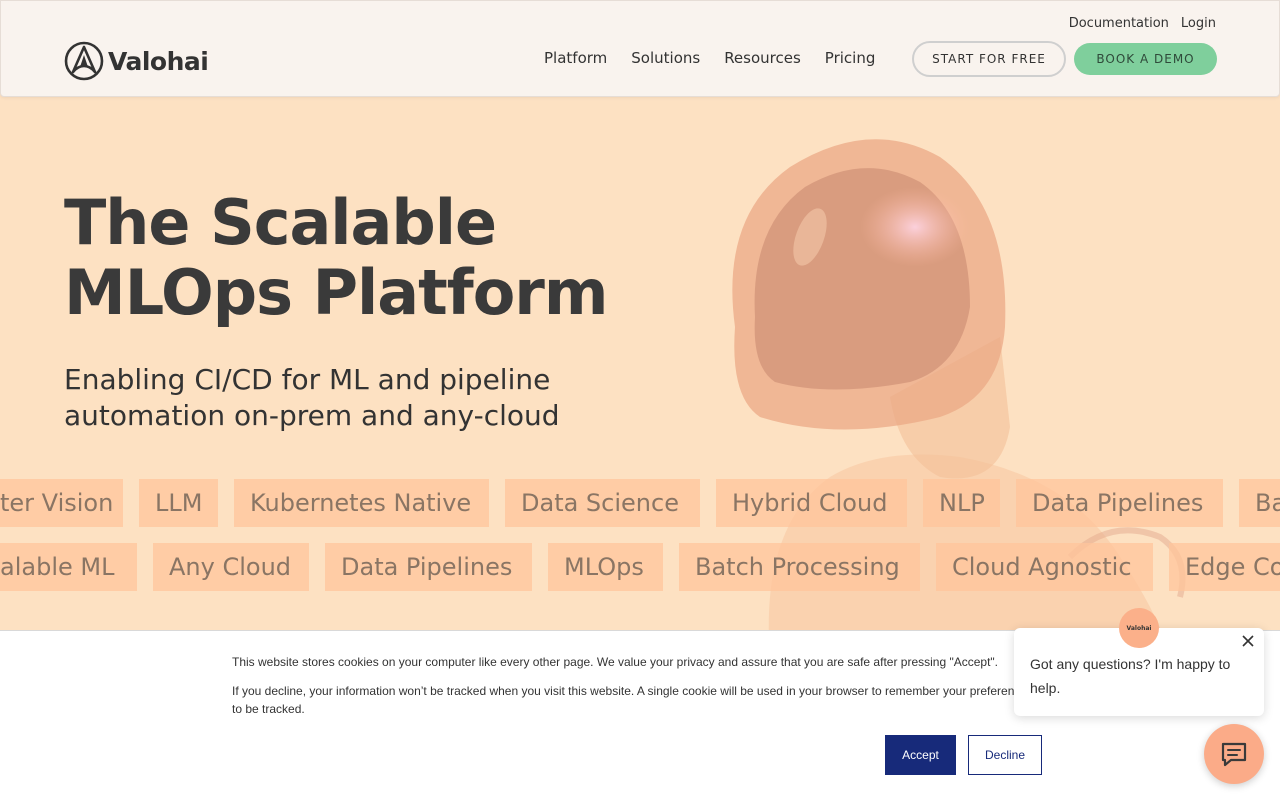 This screenshot has width=1280, height=800. What do you see at coordinates (1119, 23) in the screenshot?
I see `documentation-link: Documentation` at bounding box center [1119, 23].